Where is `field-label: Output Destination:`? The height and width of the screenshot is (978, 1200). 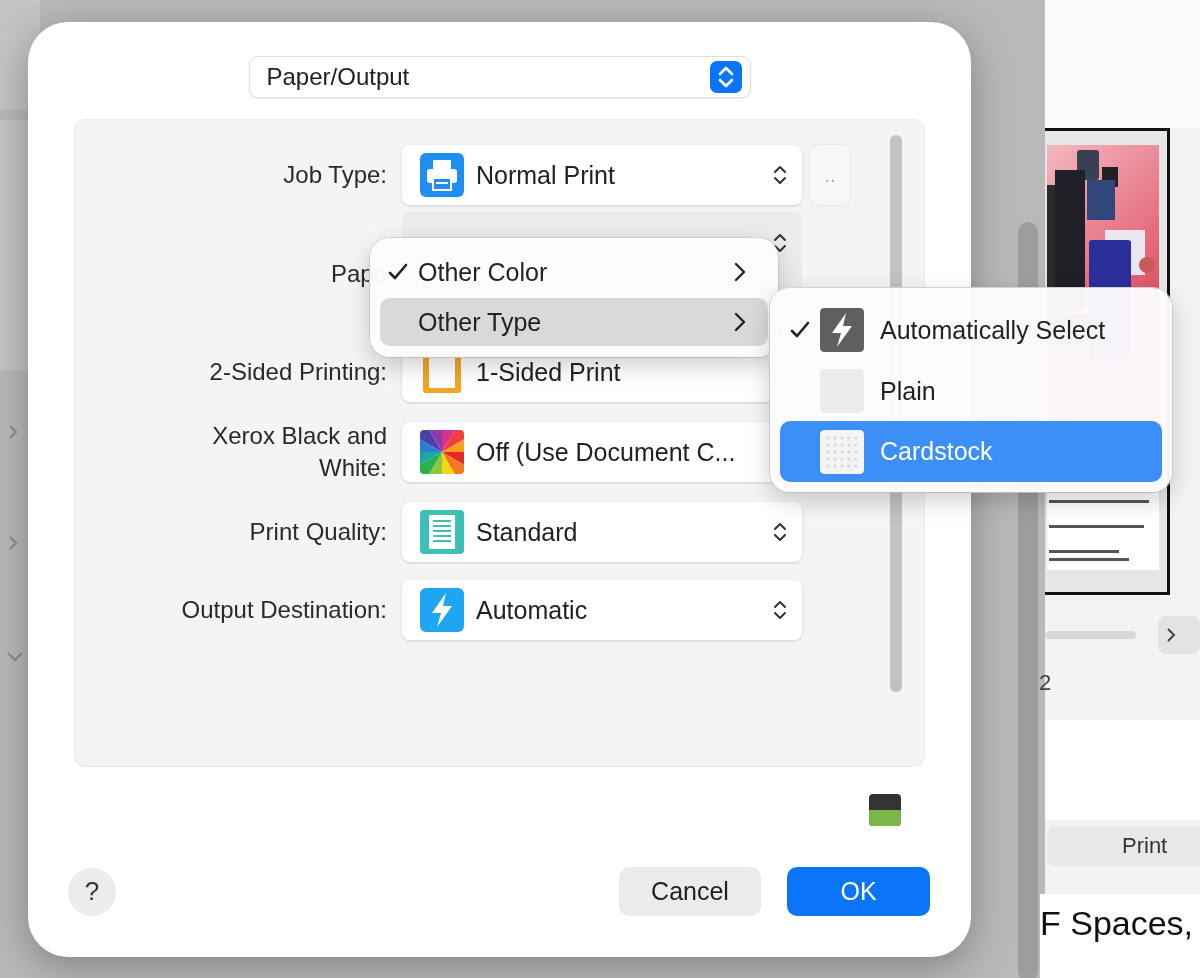
field-label: Output Destination: is located at coordinates (283, 610).